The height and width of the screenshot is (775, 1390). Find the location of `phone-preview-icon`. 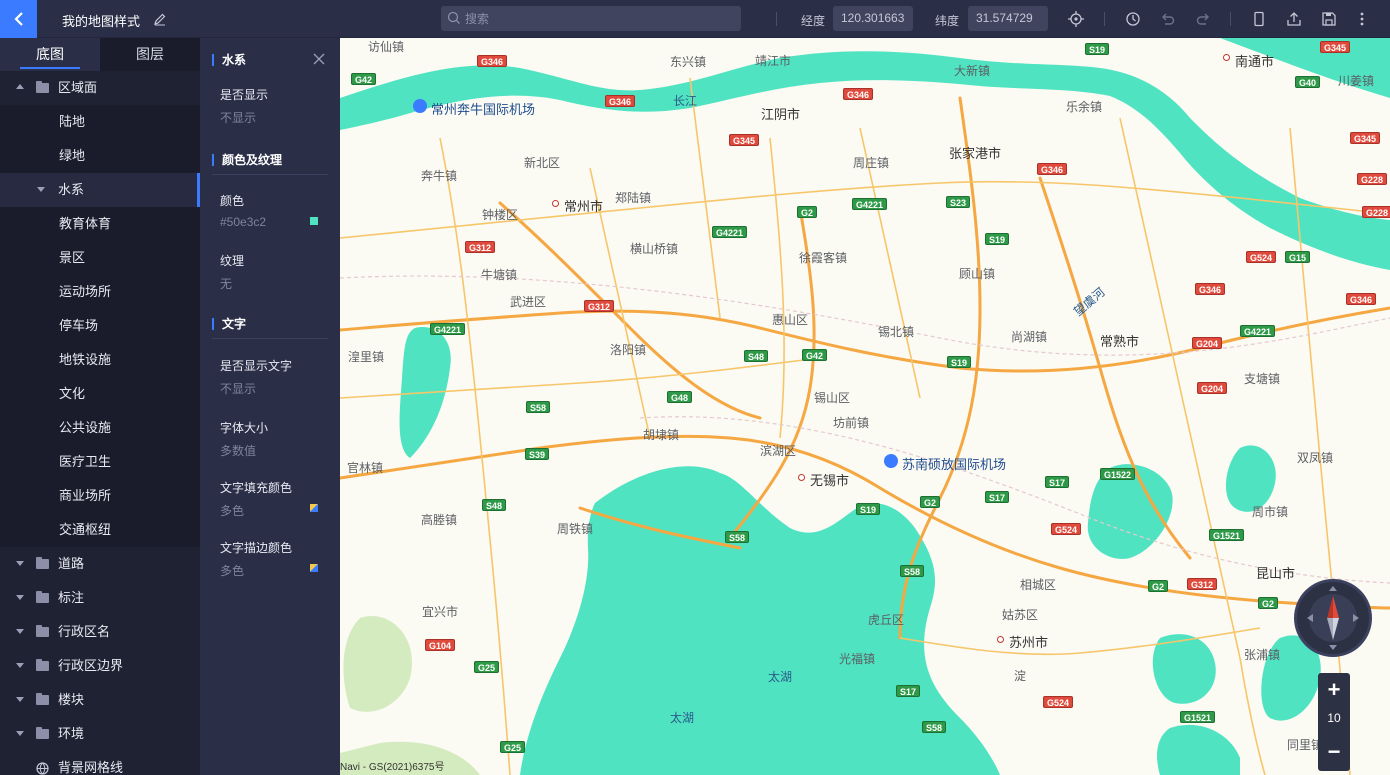

phone-preview-icon is located at coordinates (1259, 19).